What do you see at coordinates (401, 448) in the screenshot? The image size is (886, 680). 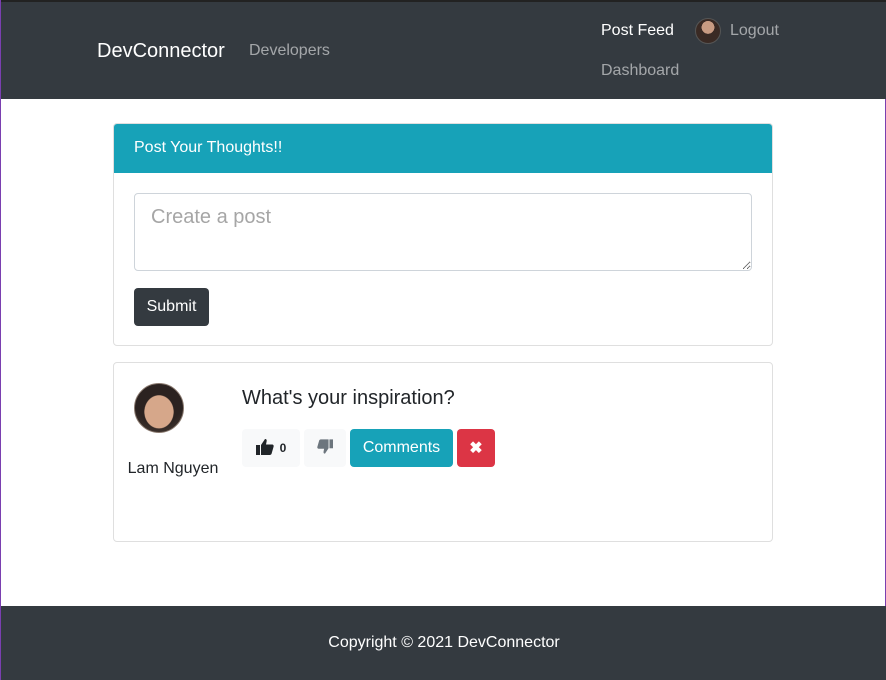 I see `comments-button: Comments` at bounding box center [401, 448].